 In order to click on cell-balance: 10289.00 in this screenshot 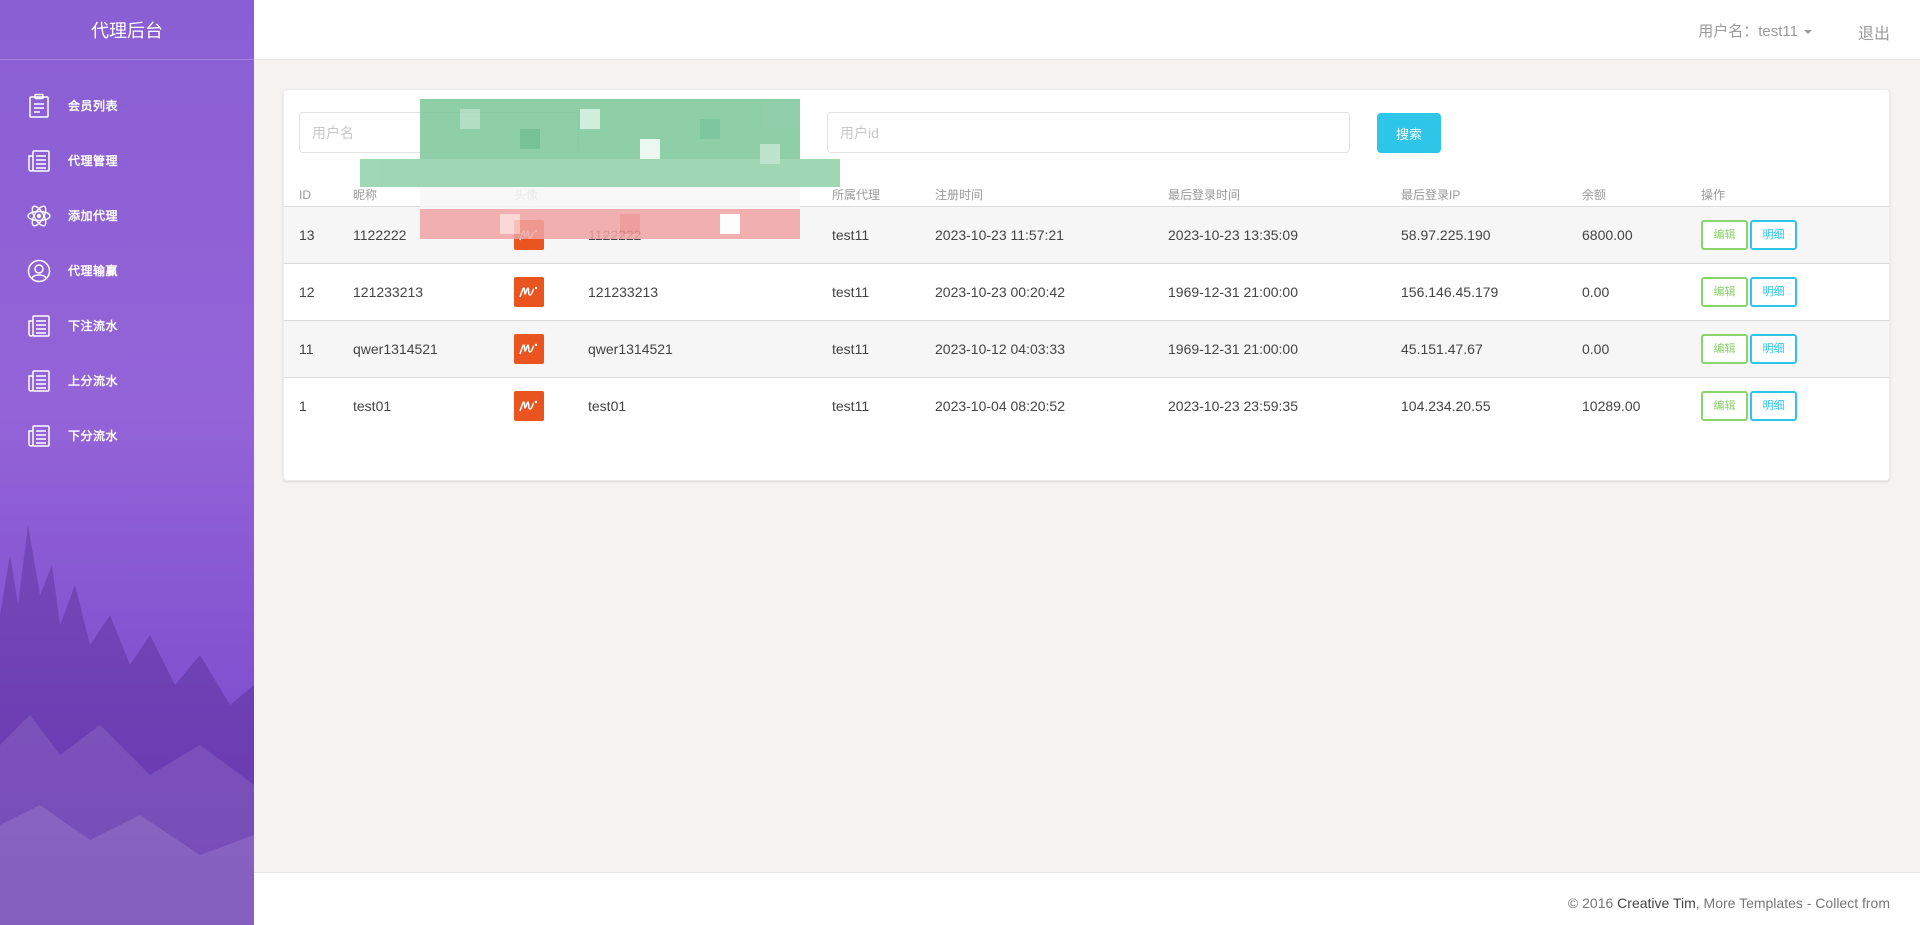, I will do `click(1611, 405)`.